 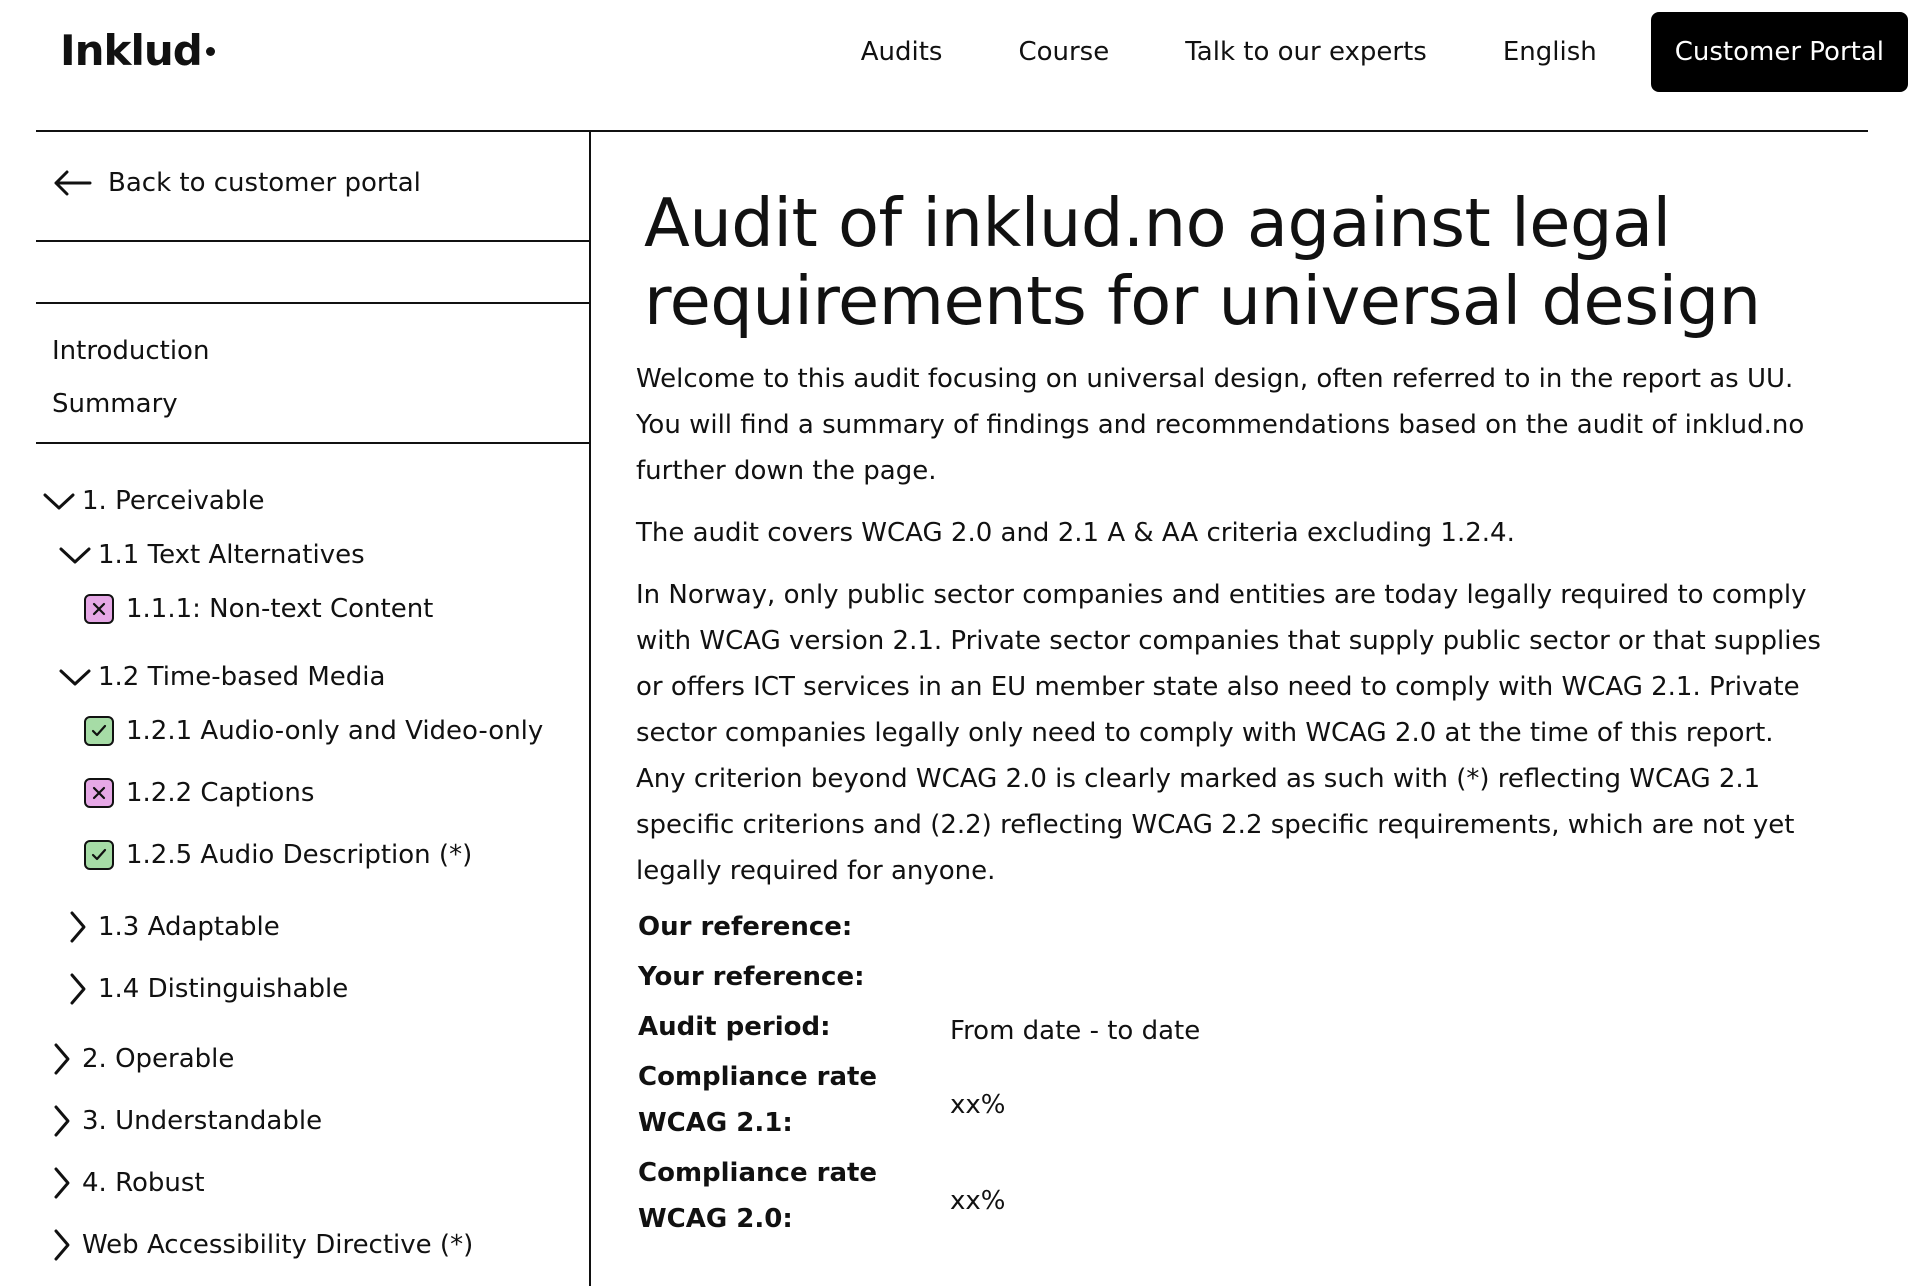 I want to click on tree-item-robust: 4. Robust, so click(x=126, y=1183).